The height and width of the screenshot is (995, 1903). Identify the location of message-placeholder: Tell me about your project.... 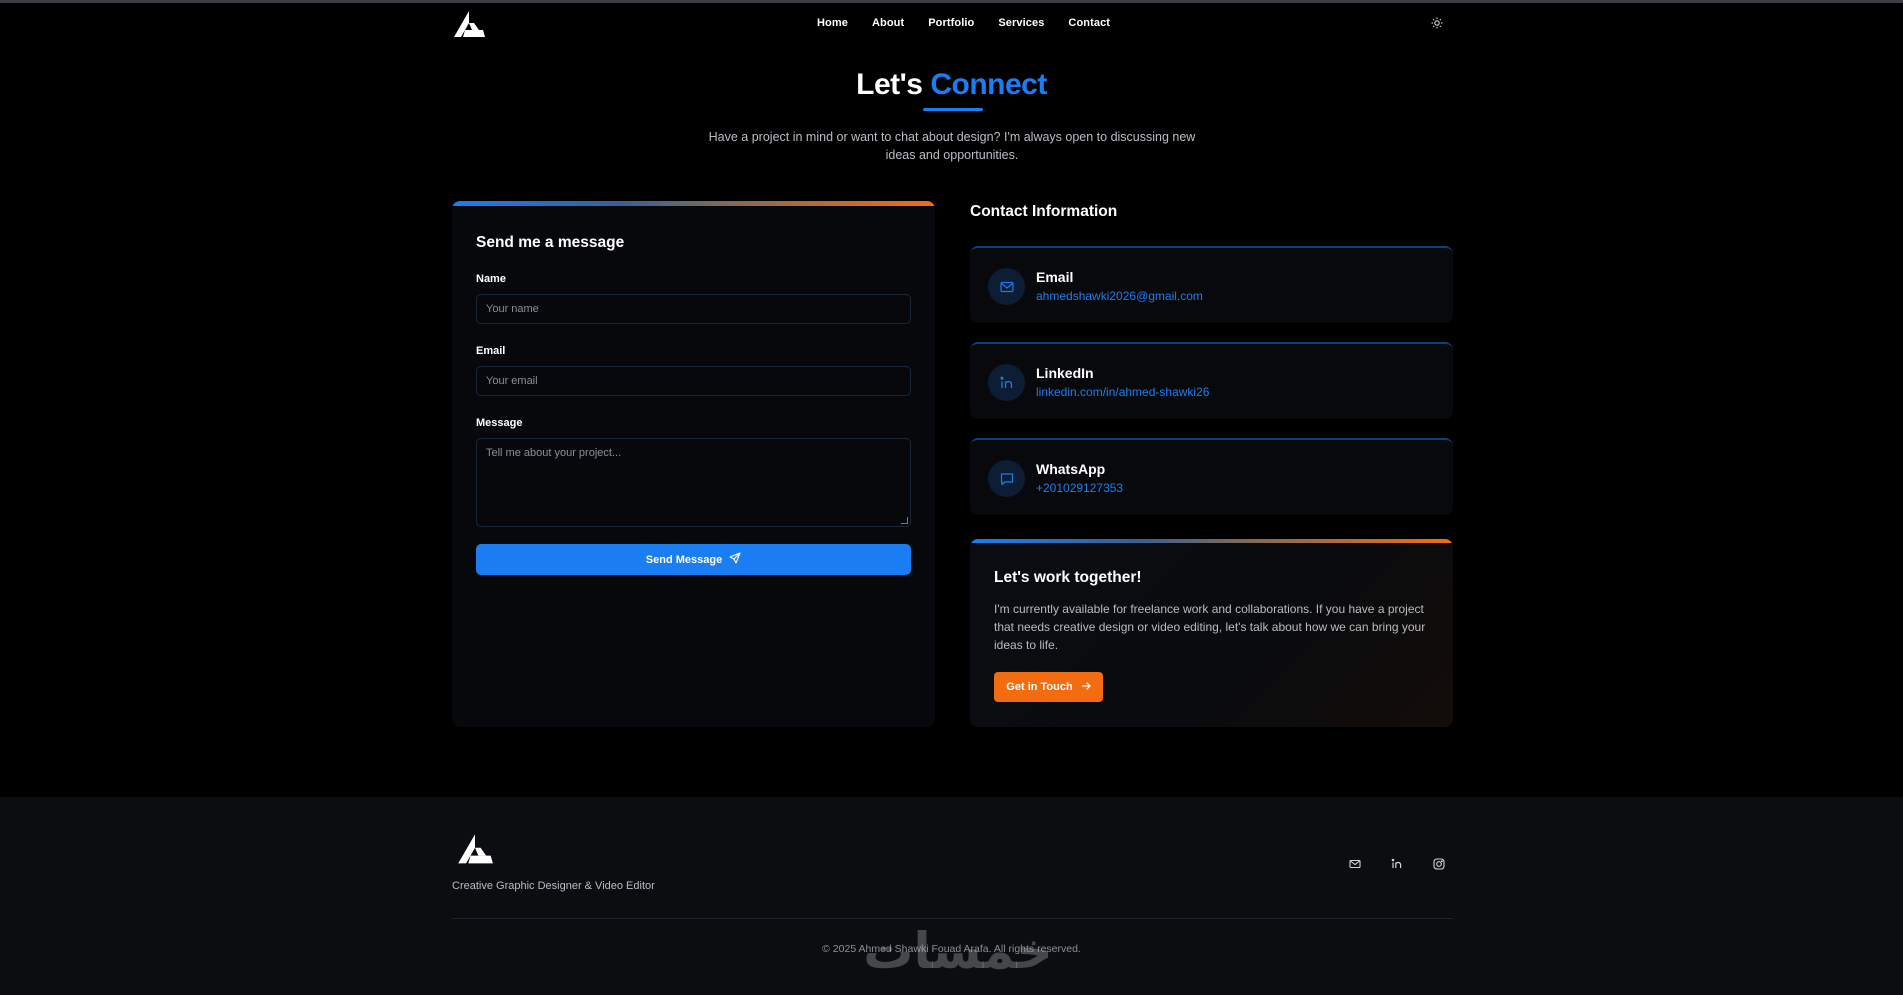
(554, 453).